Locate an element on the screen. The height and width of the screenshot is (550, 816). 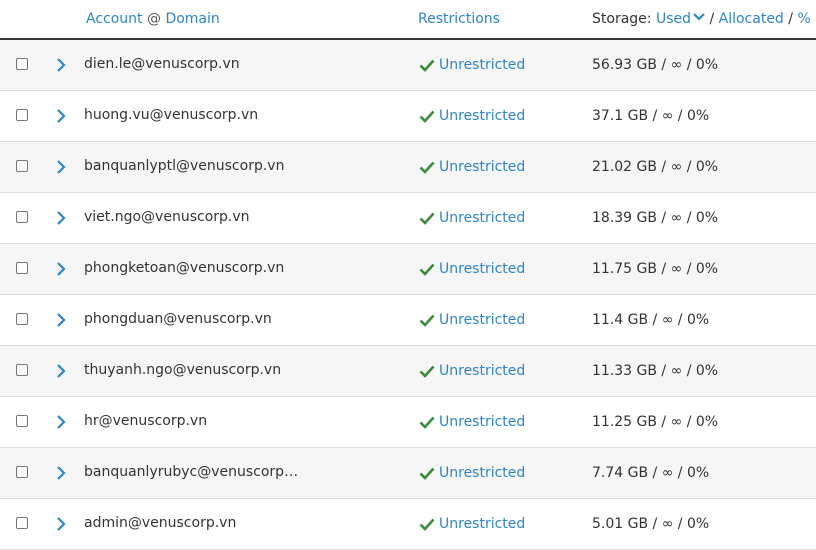
sort-account-link: Account is located at coordinates (114, 19).